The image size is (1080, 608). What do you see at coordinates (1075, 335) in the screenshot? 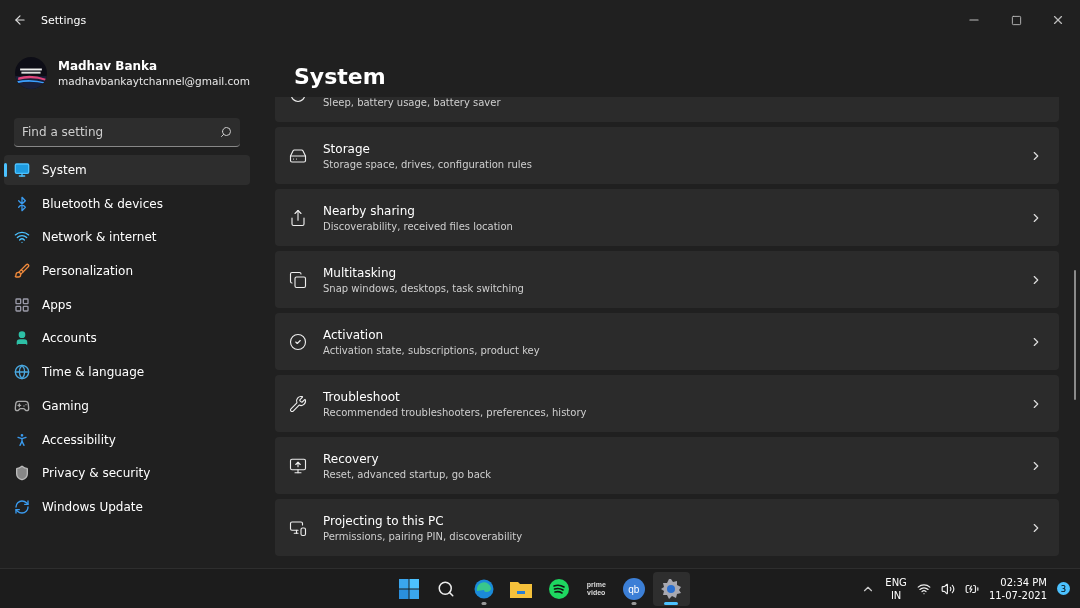
I see `scrollbar` at bounding box center [1075, 335].